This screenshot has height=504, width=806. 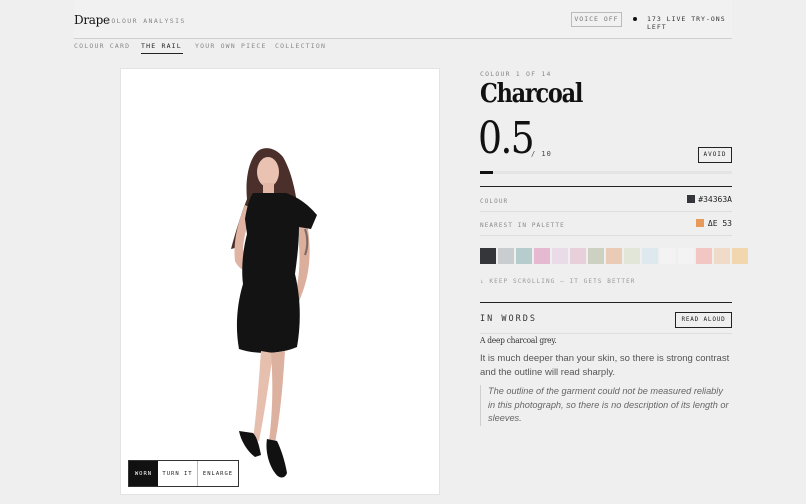 What do you see at coordinates (541, 154) in the screenshot?
I see `score-max: / 10` at bounding box center [541, 154].